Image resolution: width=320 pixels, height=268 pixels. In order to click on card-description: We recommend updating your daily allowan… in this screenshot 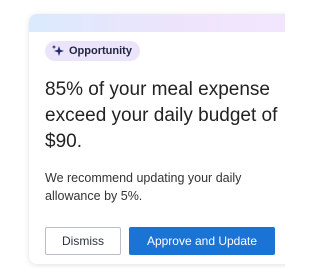, I will do `click(143, 187)`.